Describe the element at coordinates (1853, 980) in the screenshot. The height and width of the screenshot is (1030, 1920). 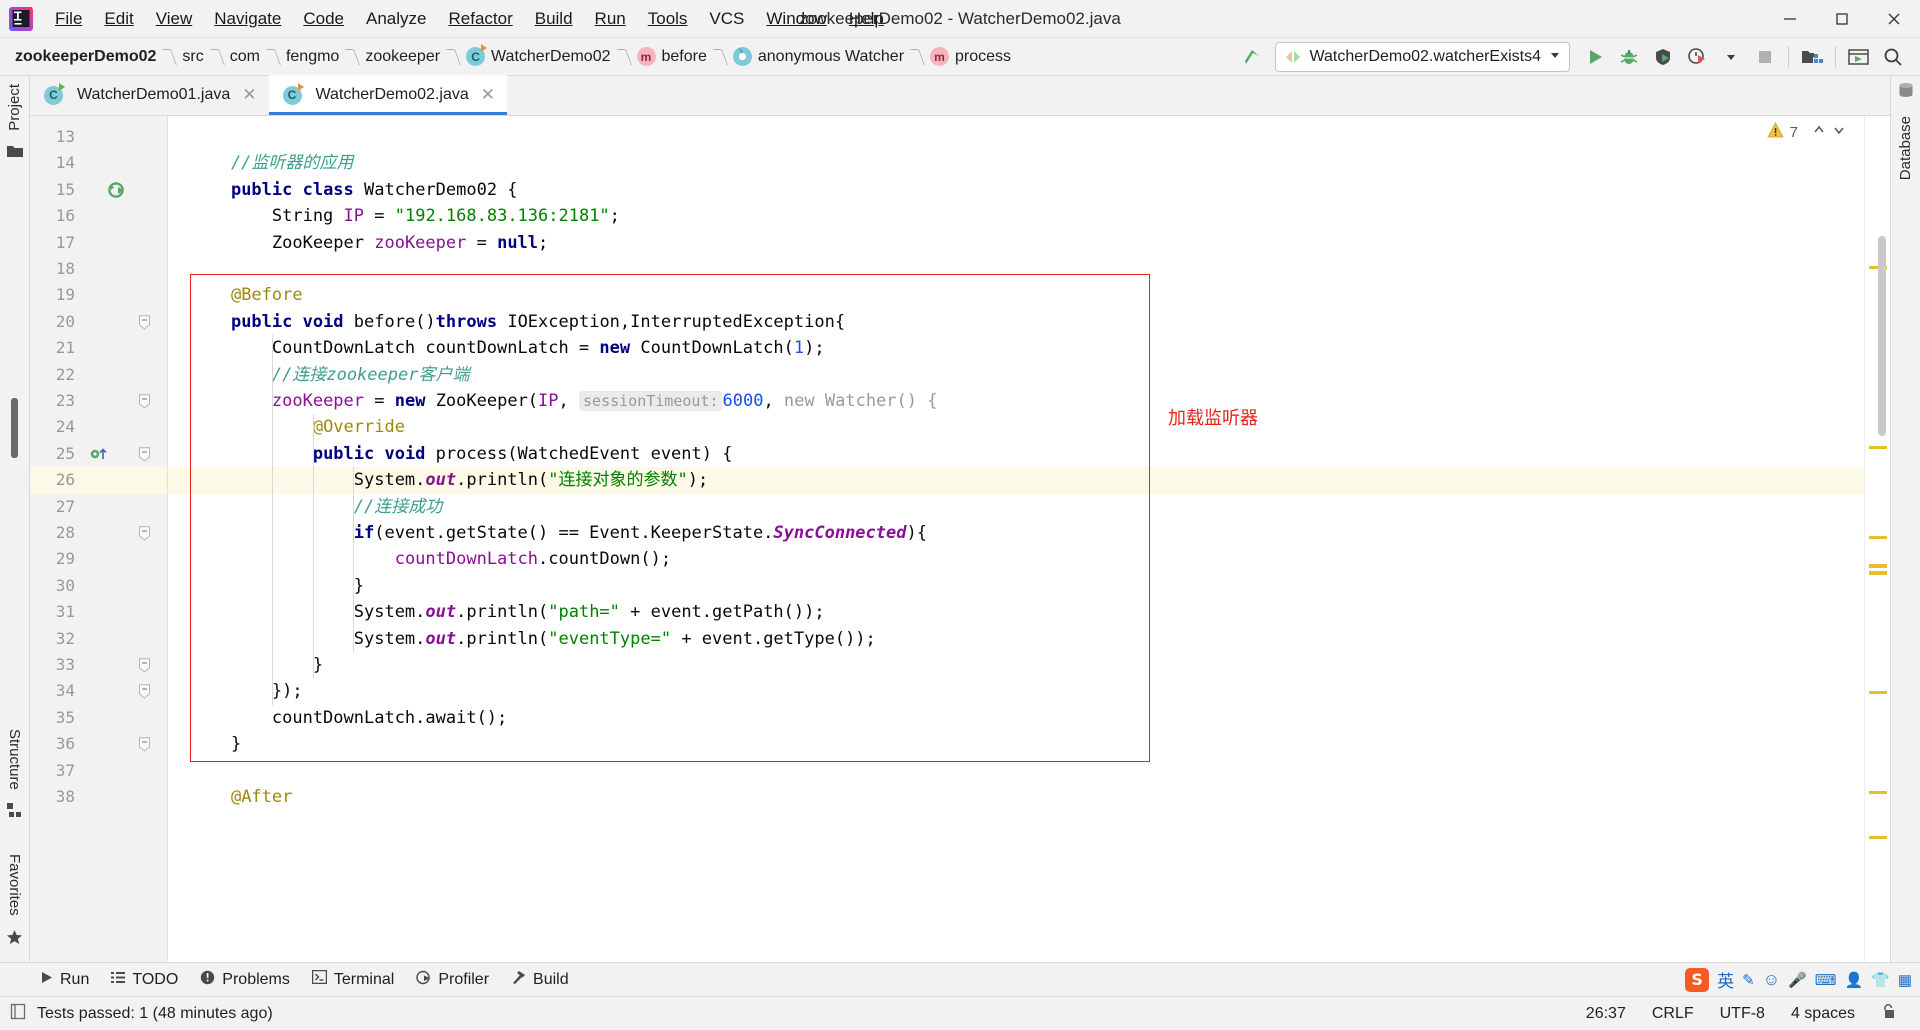
I see `ime-account-icon: 👤` at that location.